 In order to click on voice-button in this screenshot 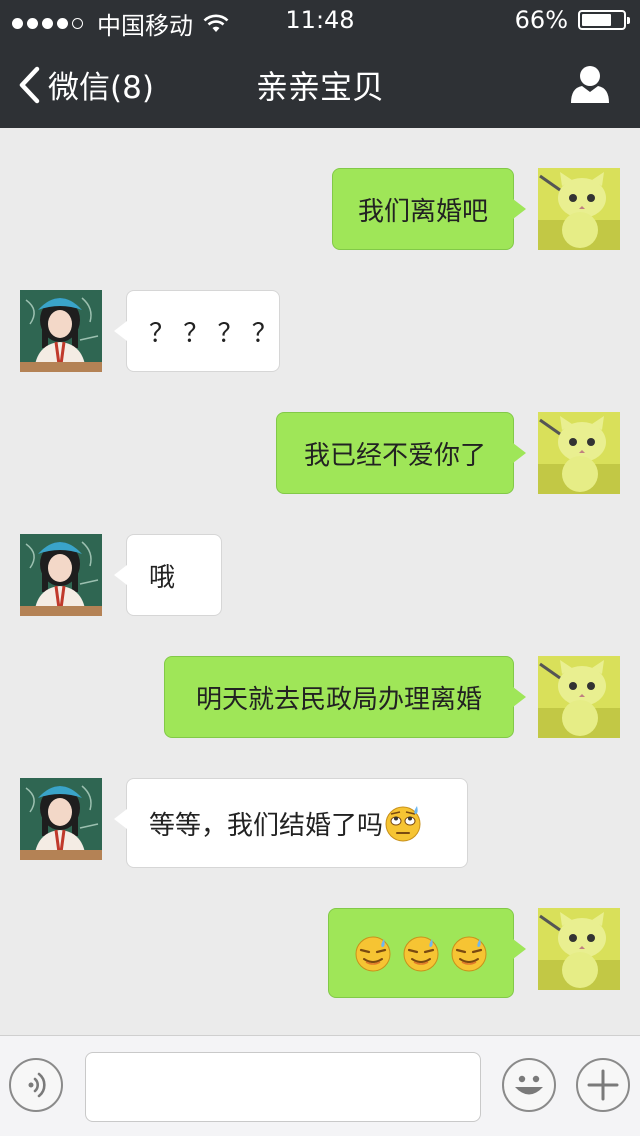, I will do `click(36, 1085)`.